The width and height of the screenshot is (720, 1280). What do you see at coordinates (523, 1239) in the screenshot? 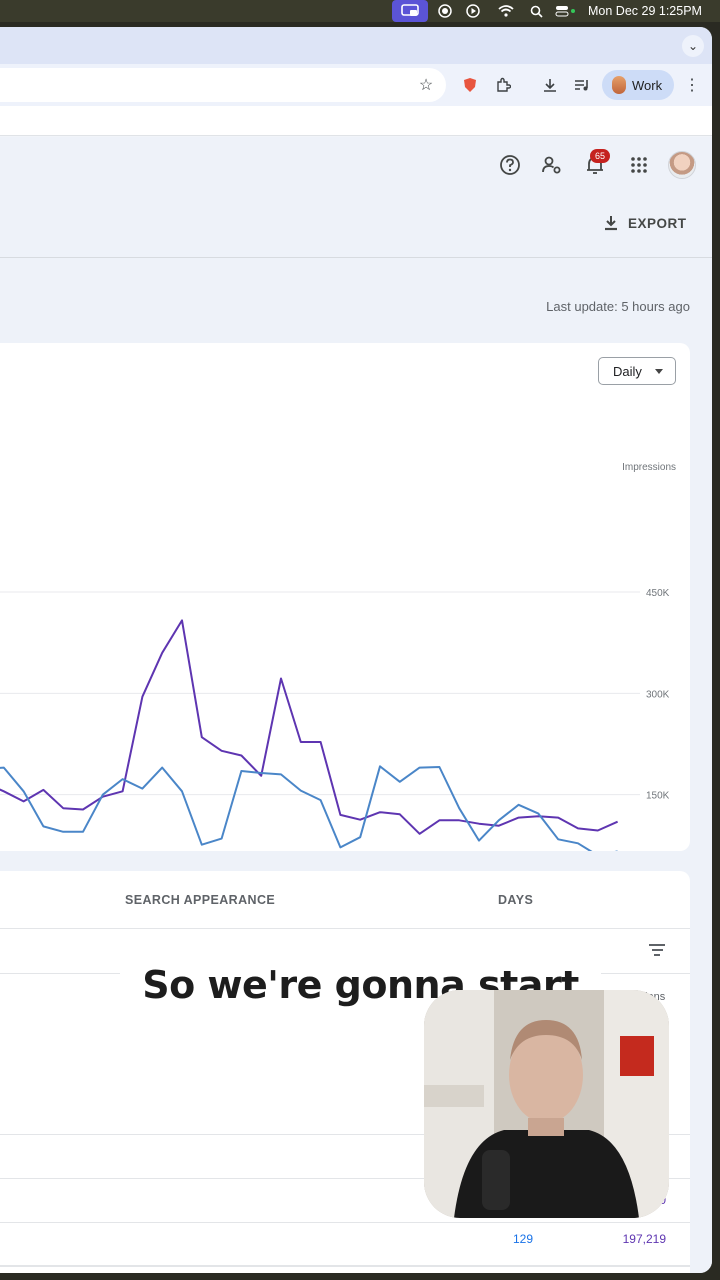
I see `clicks-cell: 129` at bounding box center [523, 1239].